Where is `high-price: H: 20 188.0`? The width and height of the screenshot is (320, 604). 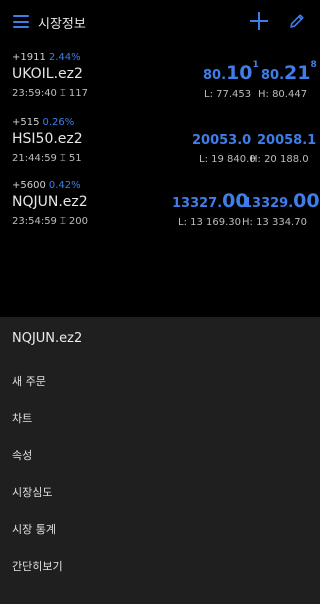
high-price: H: 20 188.0 is located at coordinates (279, 159).